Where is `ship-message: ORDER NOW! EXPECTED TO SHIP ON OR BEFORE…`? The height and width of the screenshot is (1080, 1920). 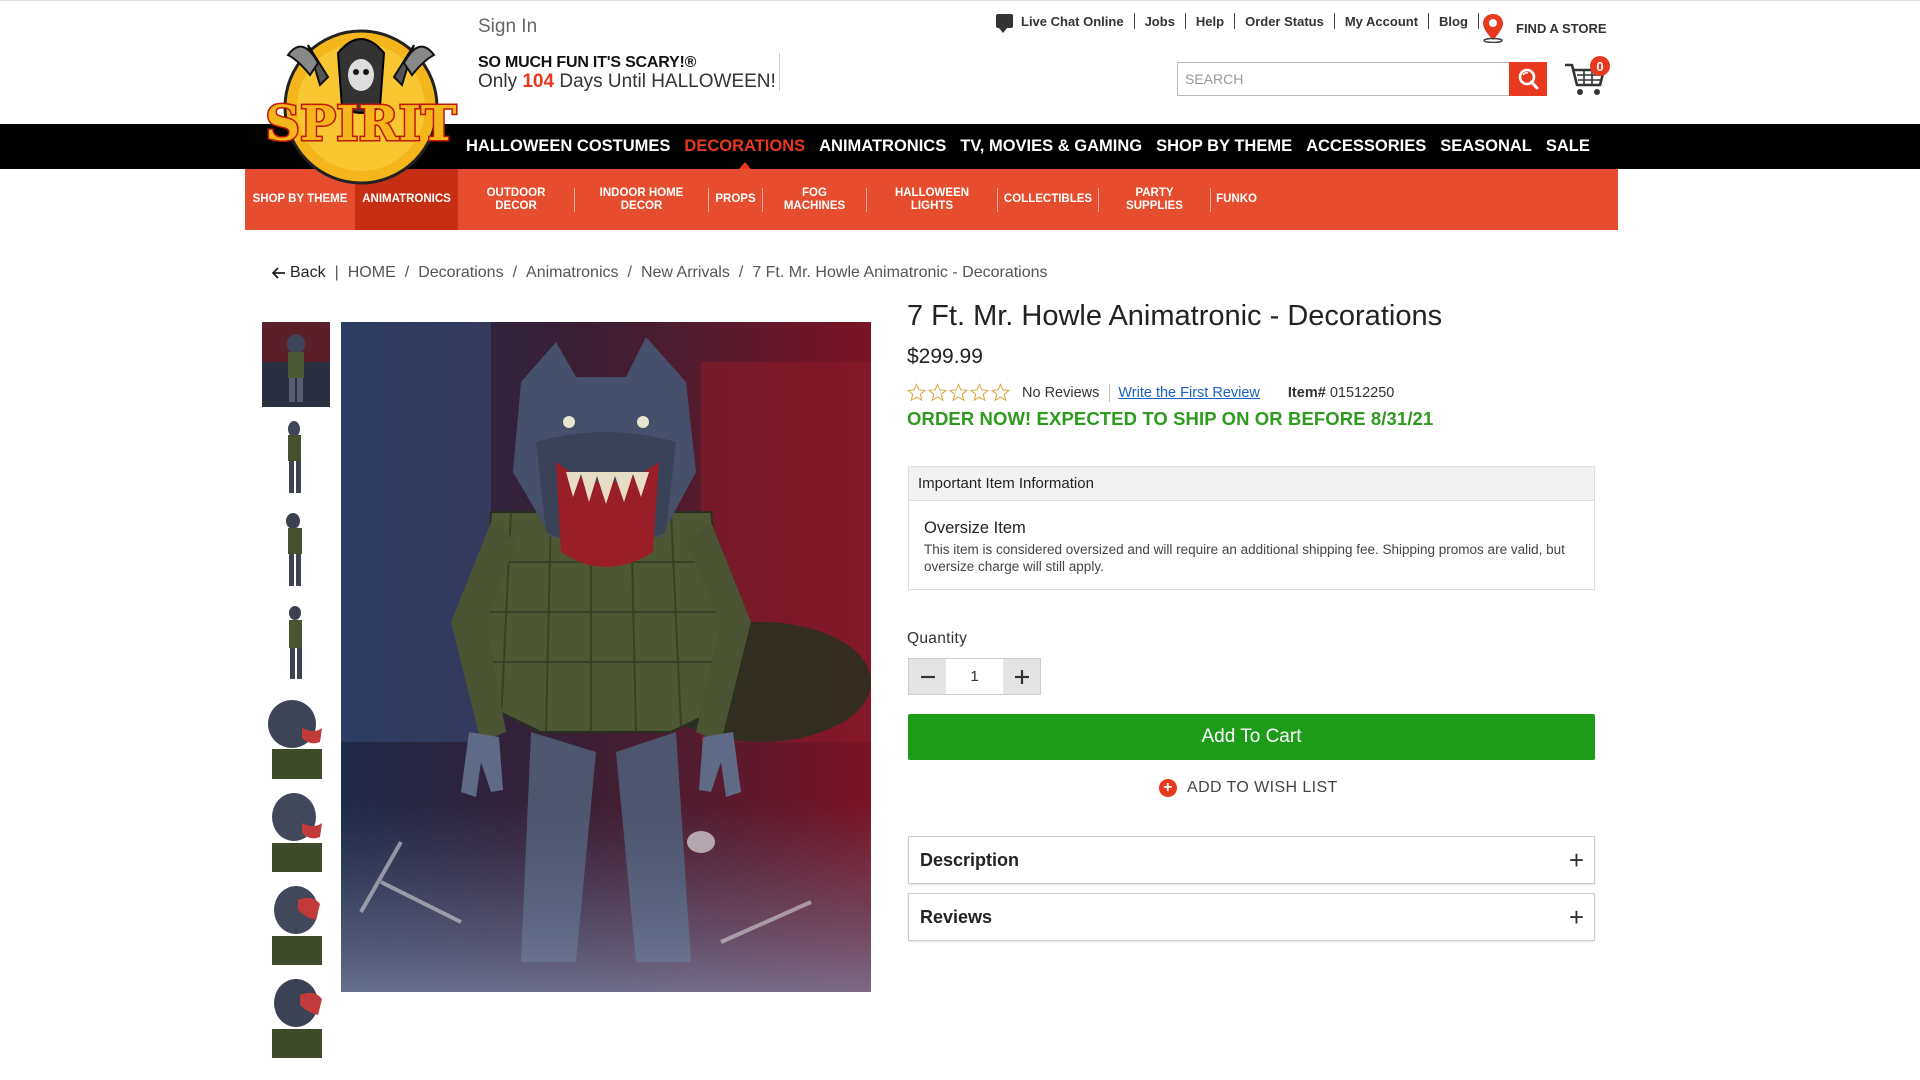 ship-message: ORDER NOW! EXPECTED TO SHIP ON OR BEFORE… is located at coordinates (1170, 418).